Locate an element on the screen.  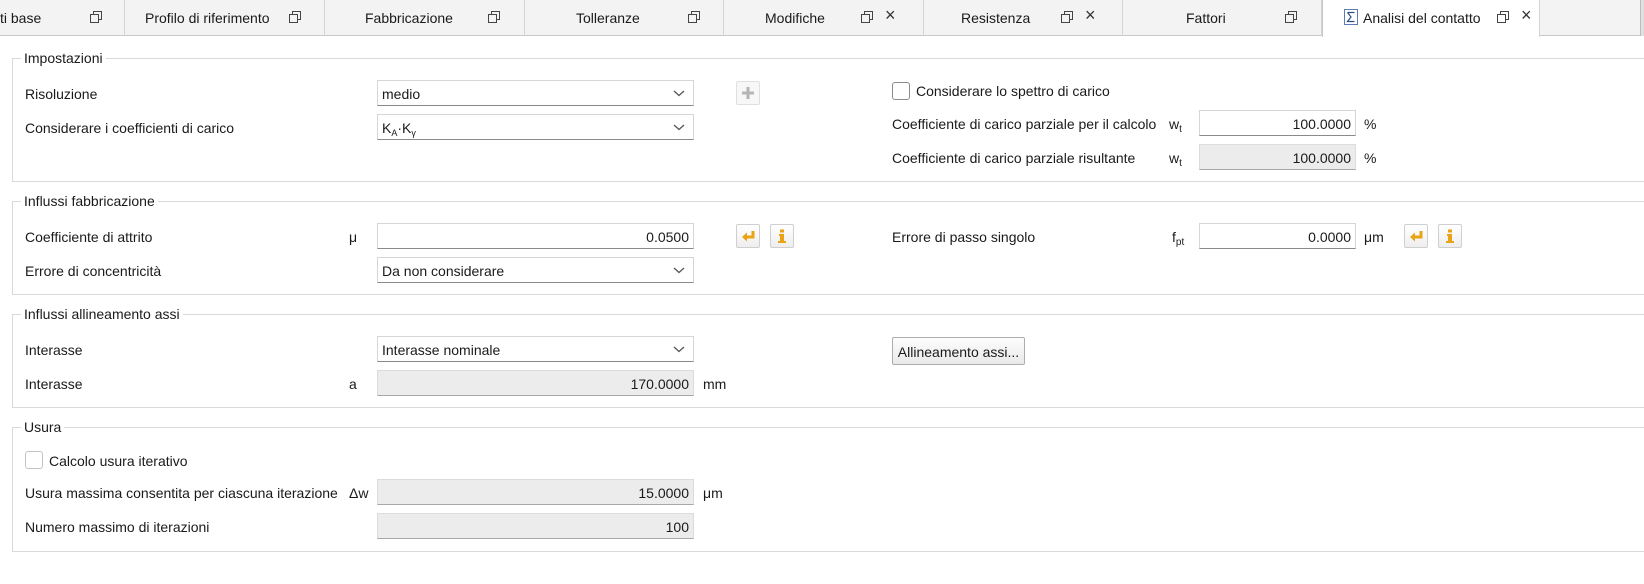
tab-label: Fabbricazione is located at coordinates (409, 18).